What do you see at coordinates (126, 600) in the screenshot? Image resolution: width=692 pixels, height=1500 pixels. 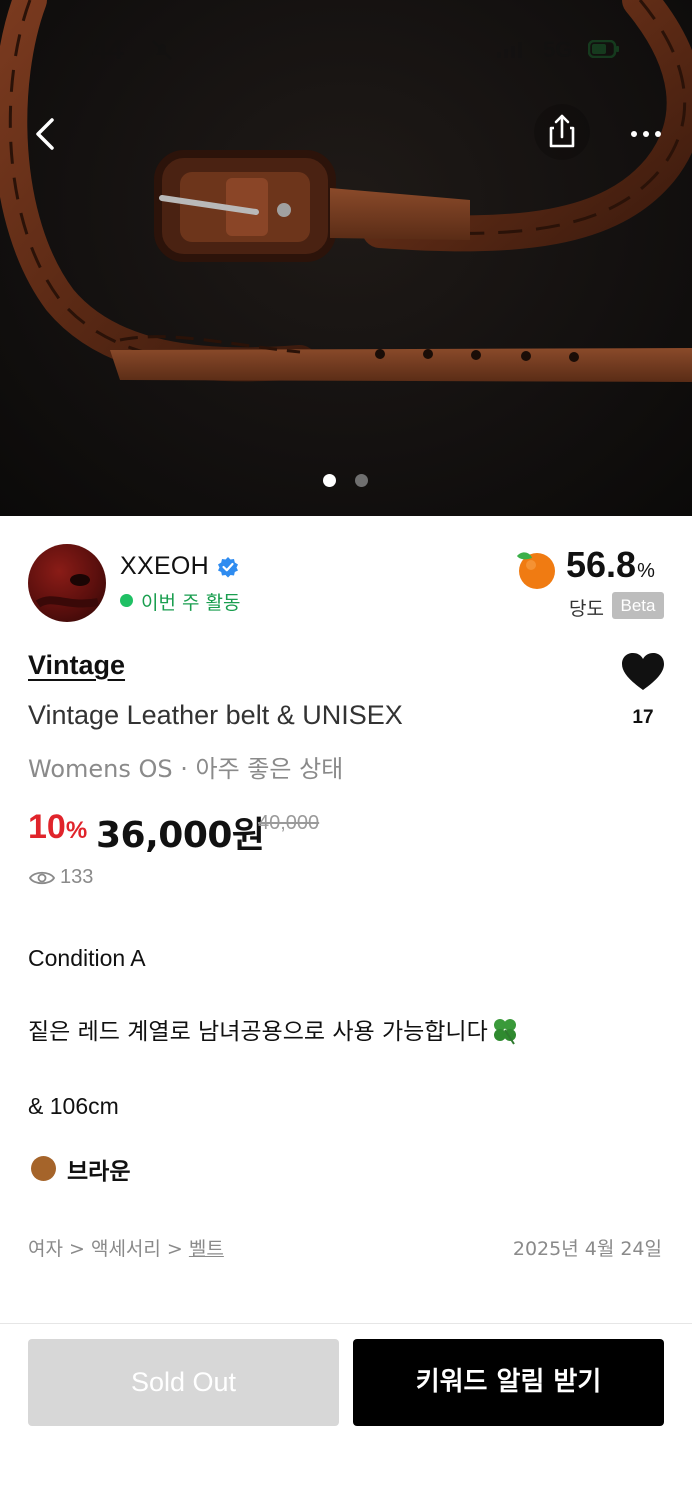 I see `activity-status-dot` at bounding box center [126, 600].